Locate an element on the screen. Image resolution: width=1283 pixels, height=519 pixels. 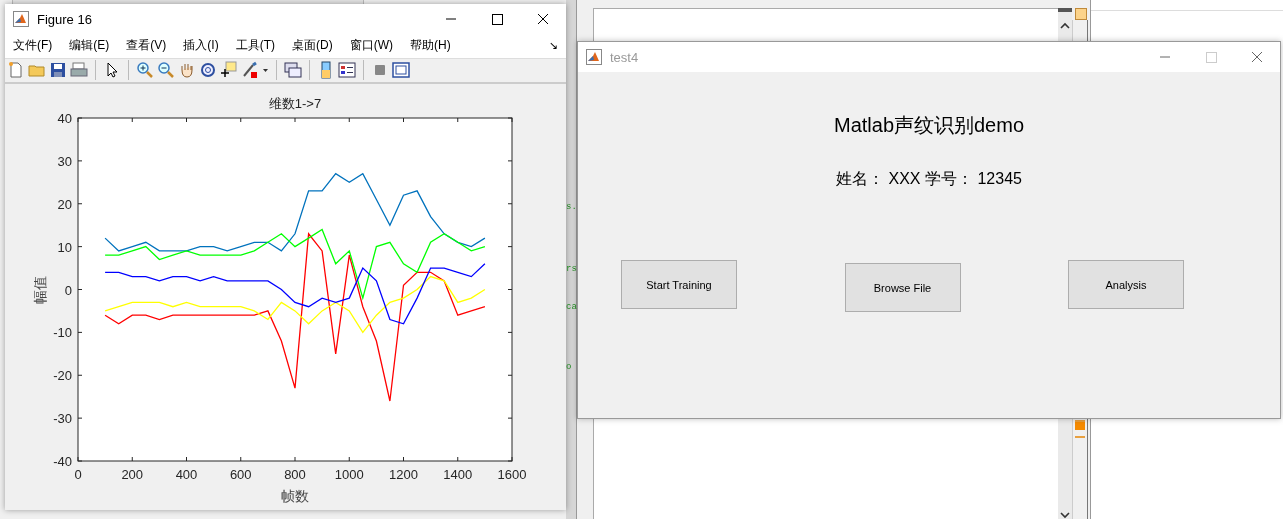
tick-label: -30 is located at coordinates (62, 419).